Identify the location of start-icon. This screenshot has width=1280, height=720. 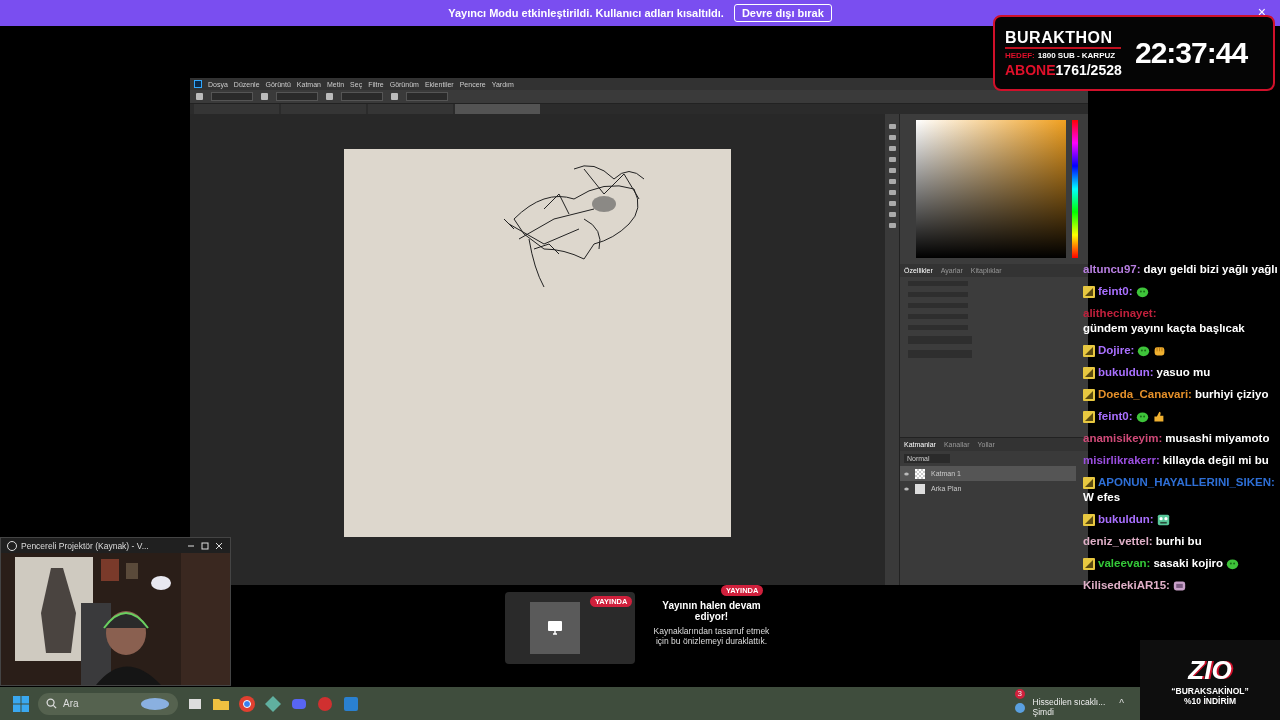
(21, 703).